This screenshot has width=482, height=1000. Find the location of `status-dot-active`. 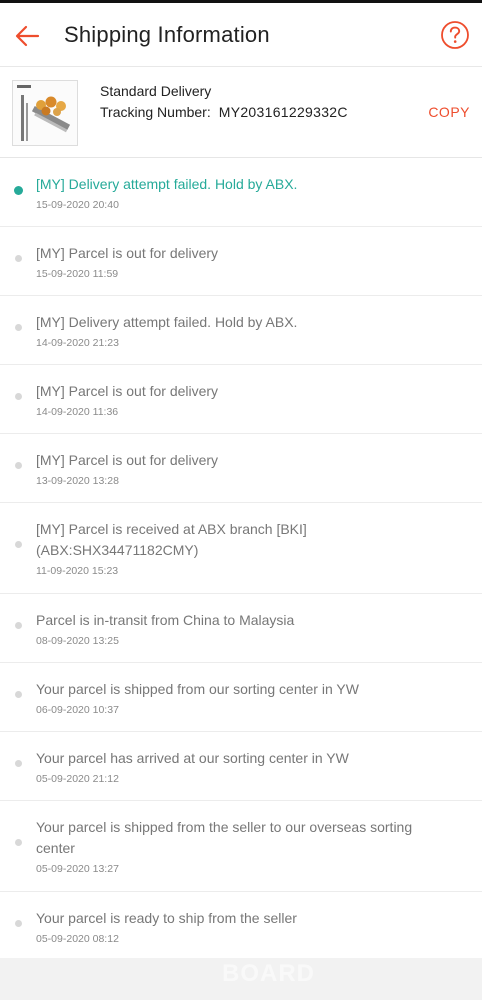

status-dot-active is located at coordinates (18, 190).